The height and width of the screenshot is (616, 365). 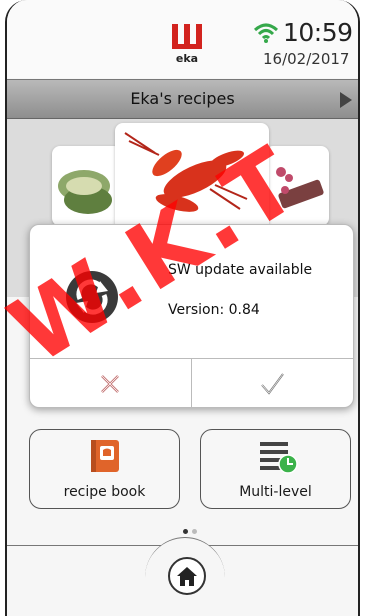 I want to click on recipe-book-button: recipe book, so click(x=104, y=469).